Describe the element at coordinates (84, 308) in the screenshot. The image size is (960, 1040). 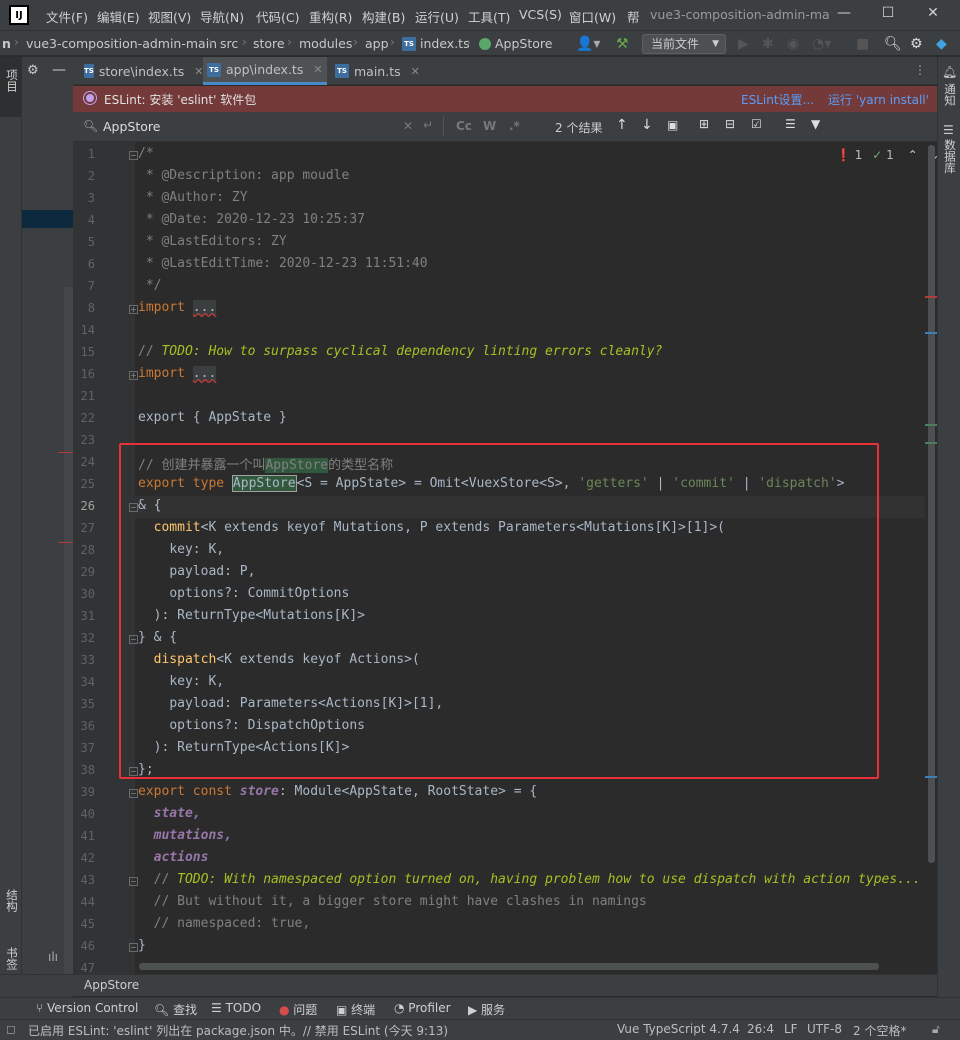
I see `line-number: 8` at that location.